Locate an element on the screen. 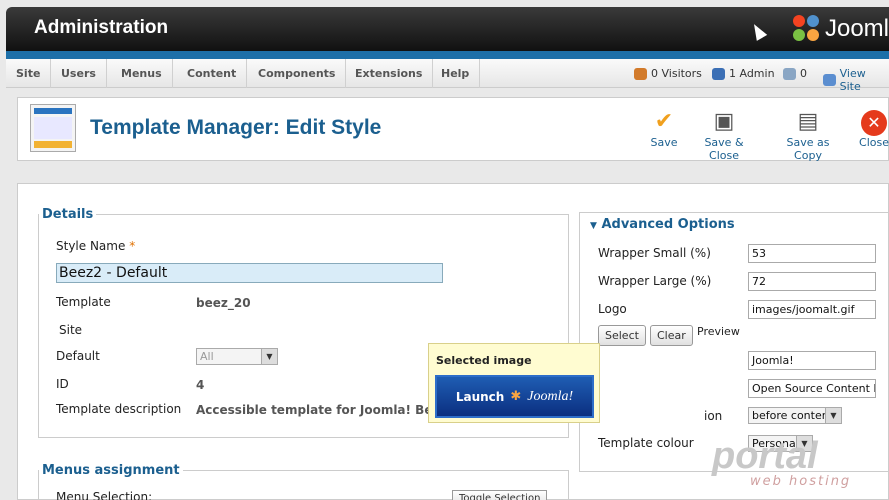 The image size is (889, 500). admin-status: 1 Admin is located at coordinates (743, 73).